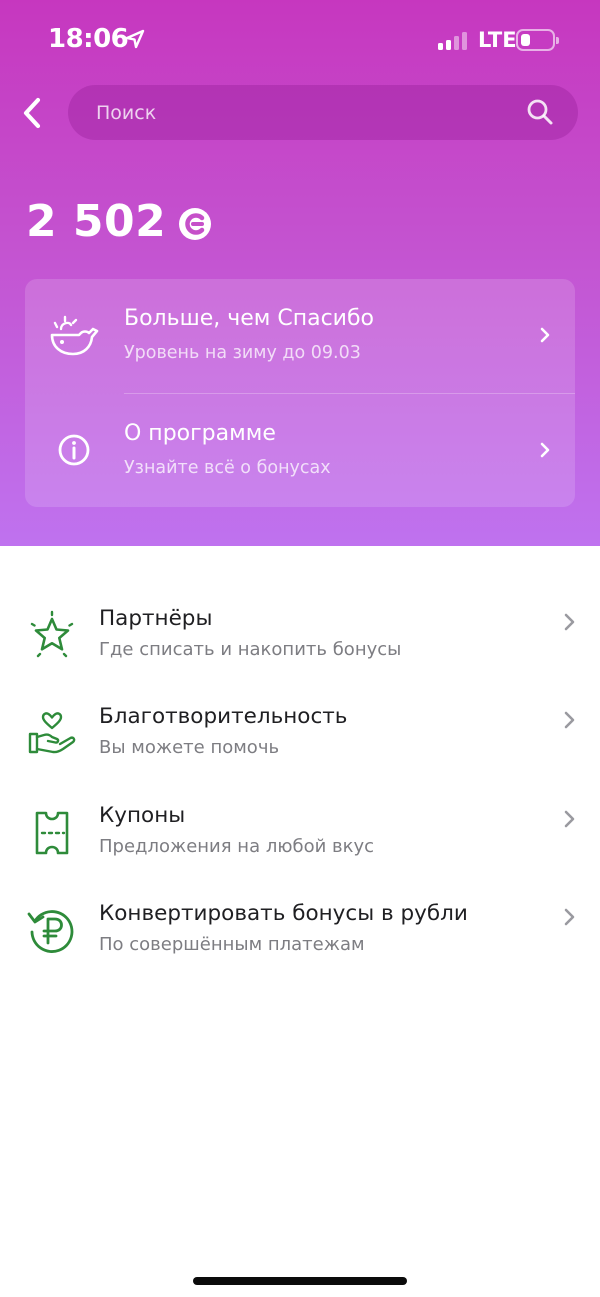 The height and width of the screenshot is (1297, 600). Describe the element at coordinates (156, 618) in the screenshot. I see `list-item-title: Партнёры` at that location.